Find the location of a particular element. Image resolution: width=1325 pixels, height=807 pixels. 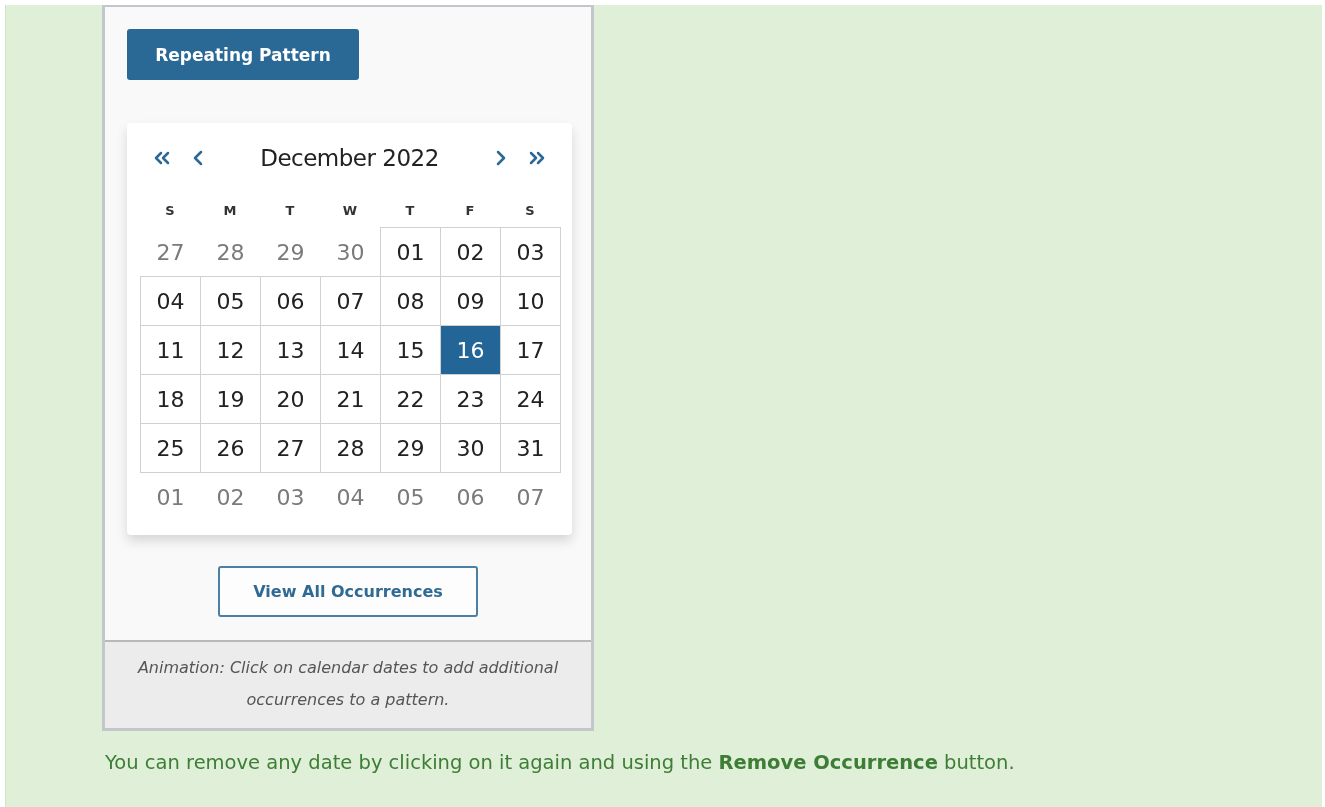

weekday-label: M is located at coordinates (230, 210).